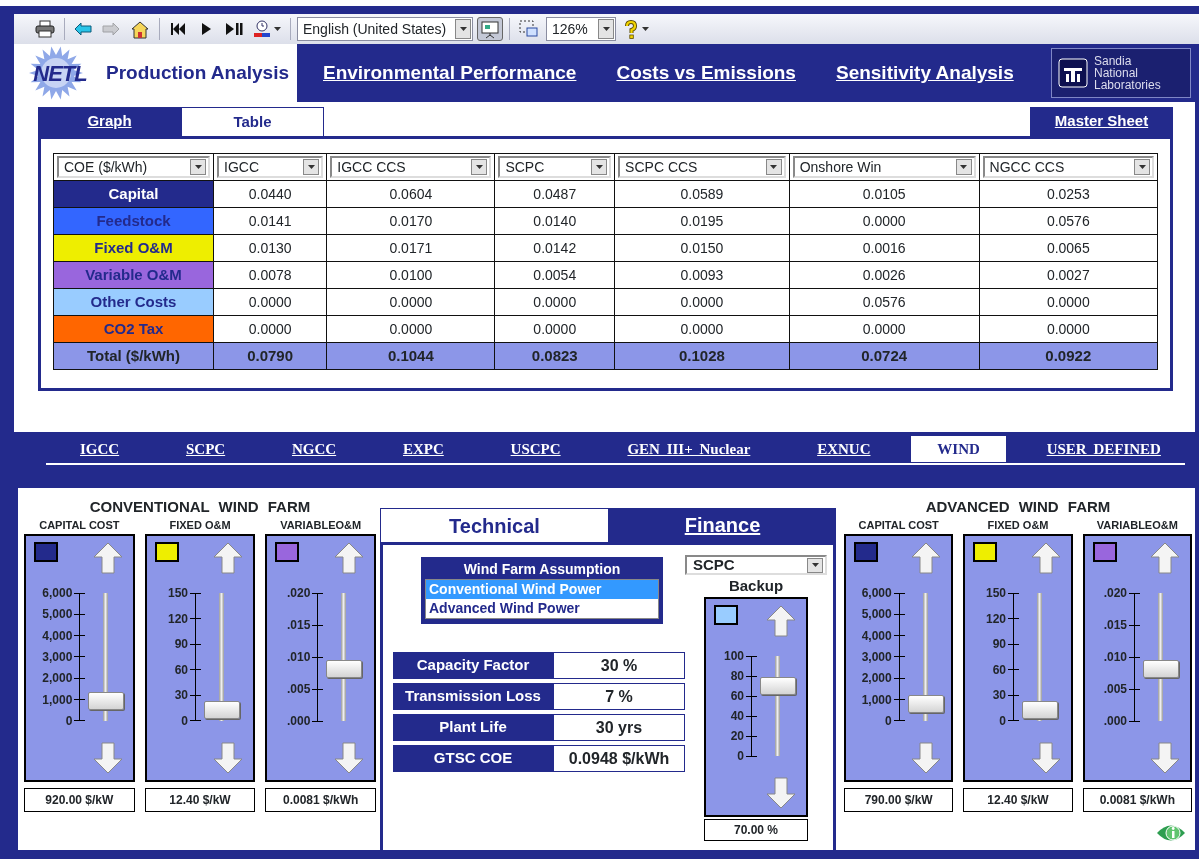 Image resolution: width=1199 pixels, height=859 pixels. What do you see at coordinates (702, 248) in the screenshot?
I see `table-cell: 0.0150` at bounding box center [702, 248].